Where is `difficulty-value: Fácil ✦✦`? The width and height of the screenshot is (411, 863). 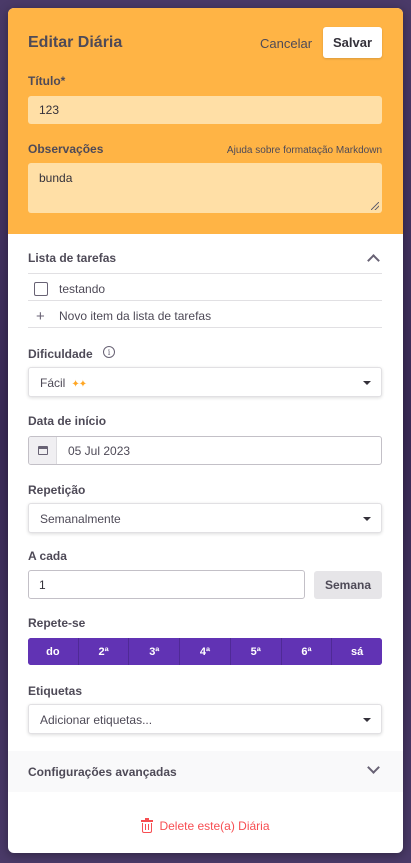 difficulty-value: Fácil ✦✦ is located at coordinates (63, 383).